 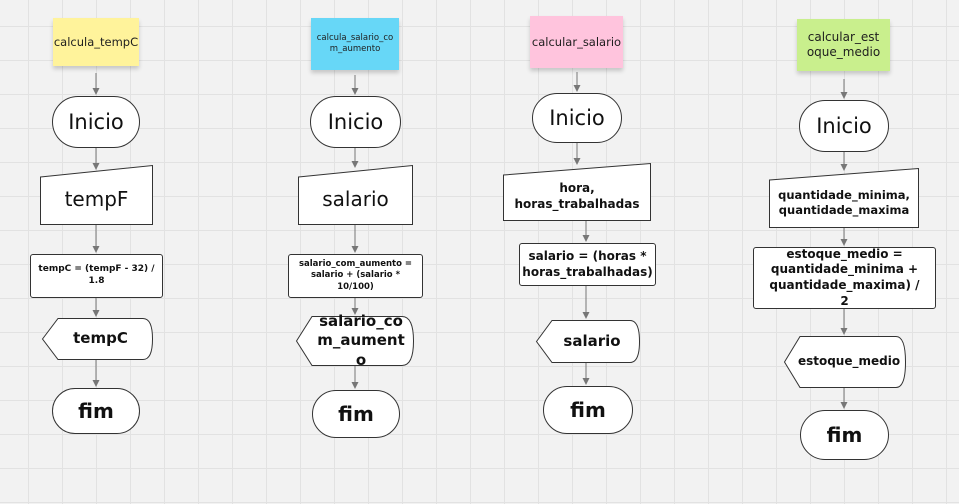 I want to click on flowchart-2-input-label: salario, so click(x=355, y=199).